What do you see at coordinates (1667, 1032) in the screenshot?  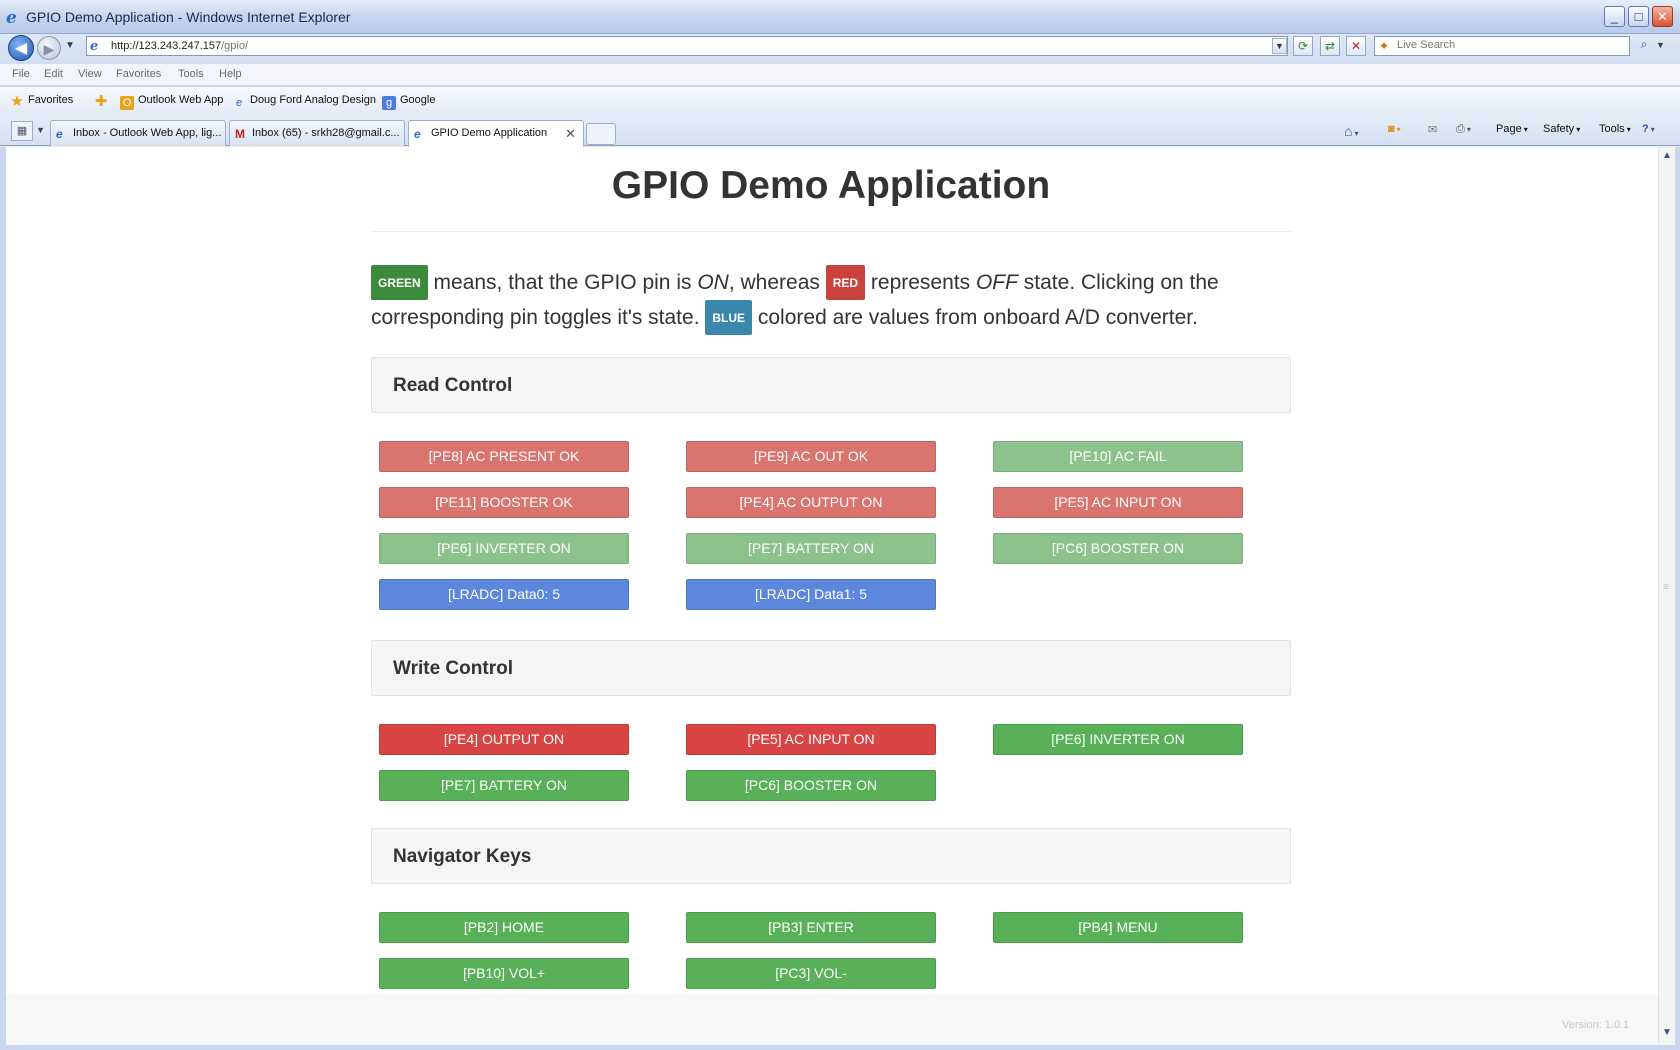 I see `scroll-down-icon: ▼` at bounding box center [1667, 1032].